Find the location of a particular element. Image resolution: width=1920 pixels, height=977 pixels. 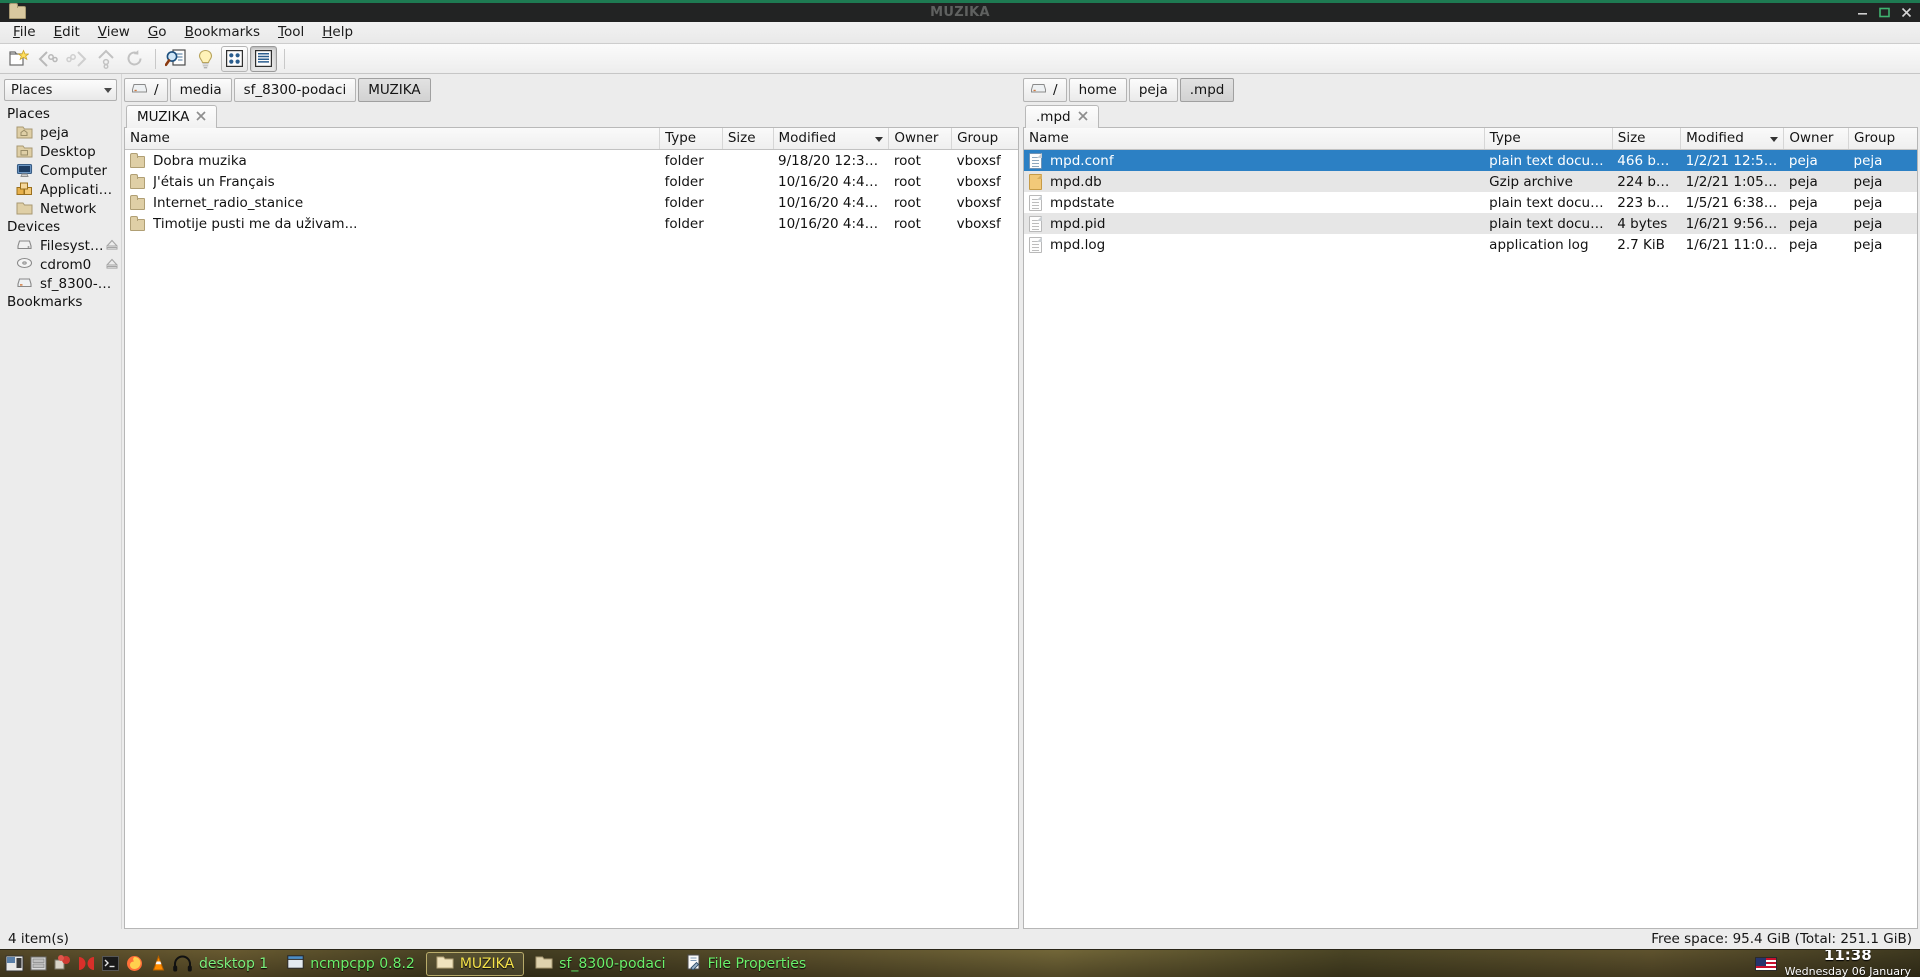

menu-file: File is located at coordinates (24, 32).